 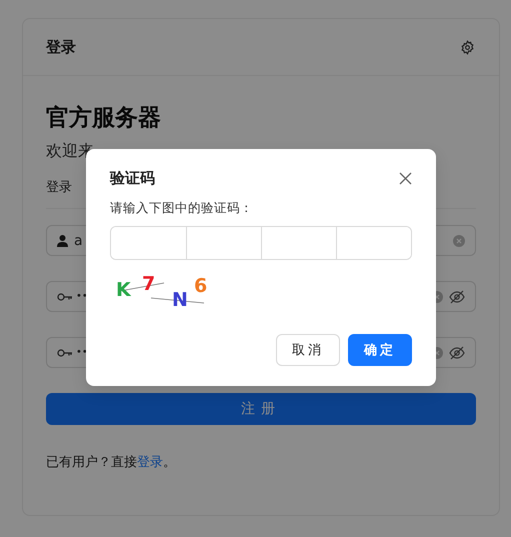 What do you see at coordinates (380, 350) in the screenshot?
I see `confirm-button: 确定` at bounding box center [380, 350].